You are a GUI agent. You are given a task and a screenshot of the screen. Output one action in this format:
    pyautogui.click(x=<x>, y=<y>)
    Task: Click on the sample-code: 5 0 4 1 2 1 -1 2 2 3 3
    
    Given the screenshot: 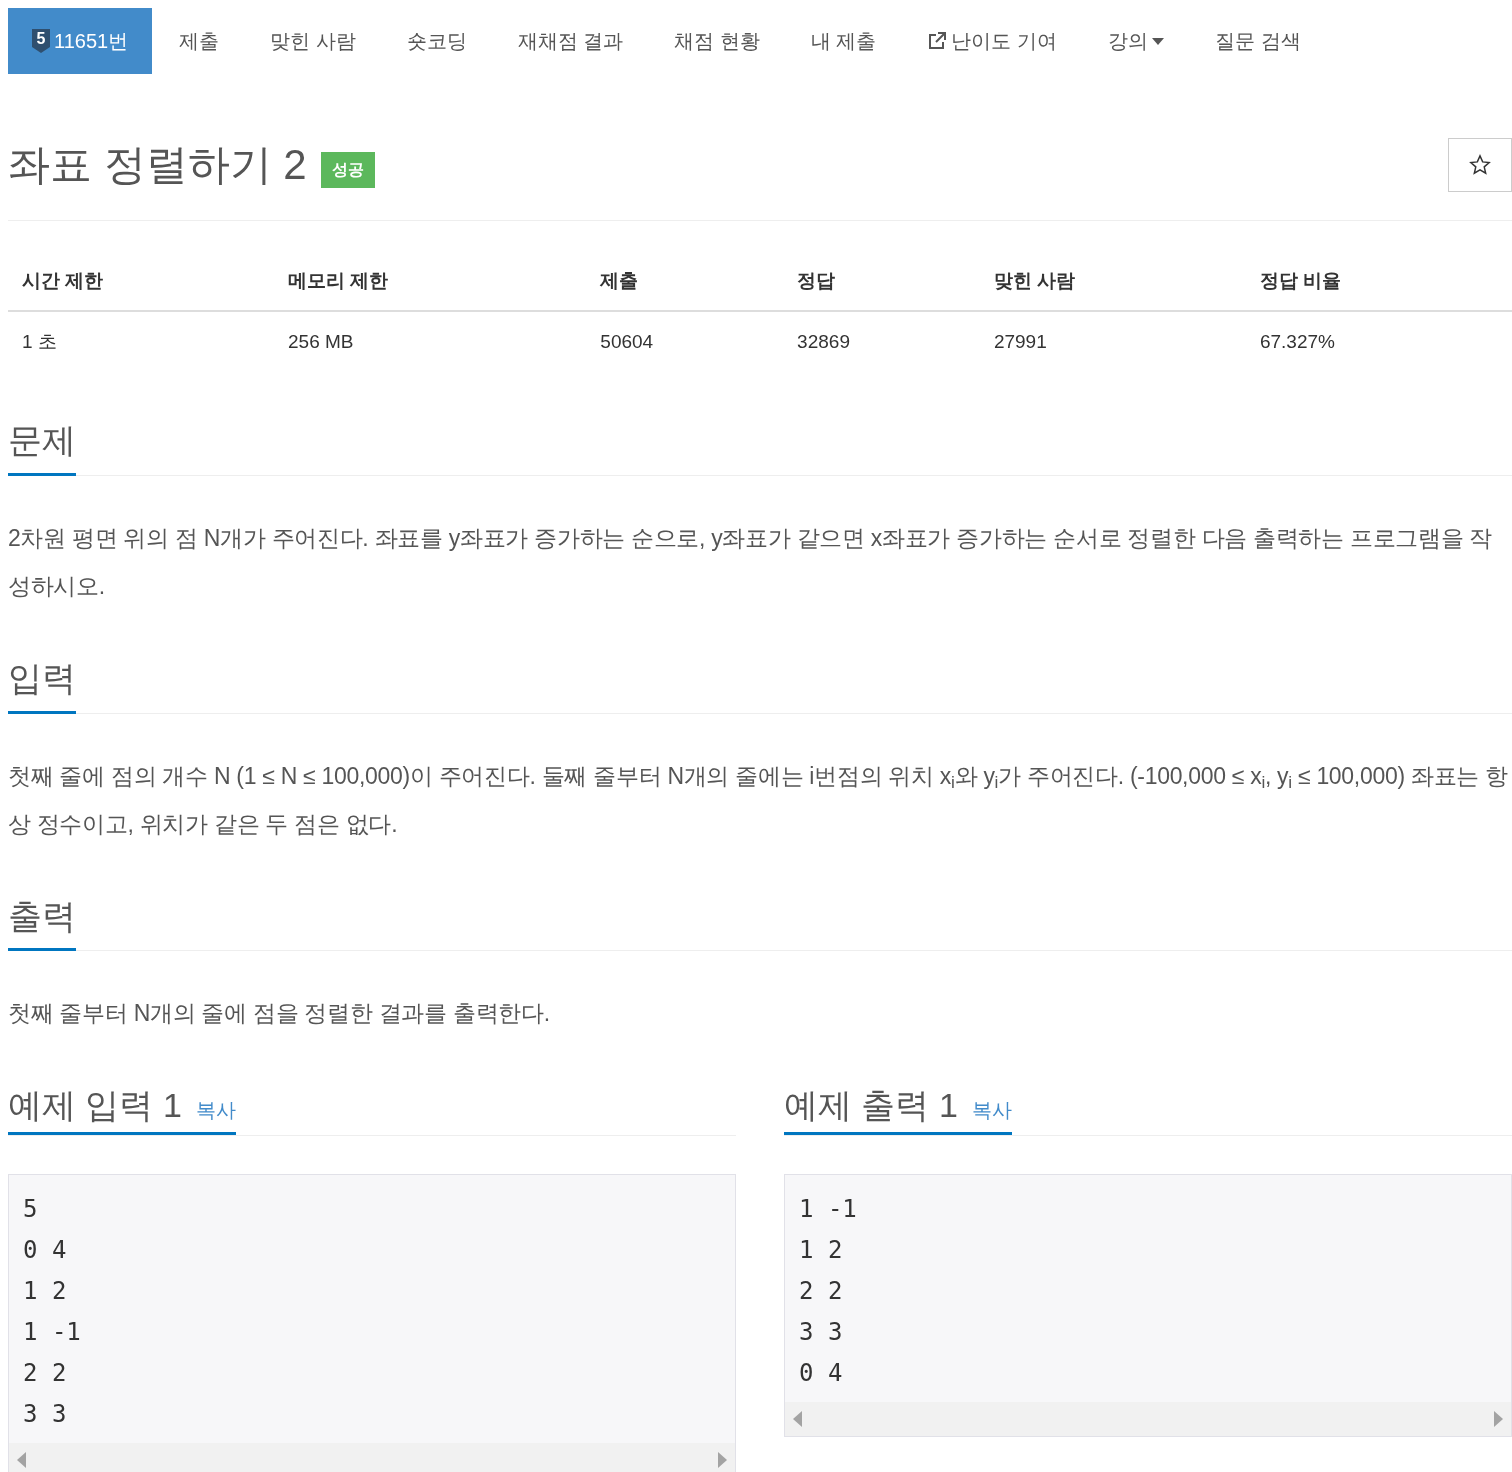 What is the action you would take?
    pyautogui.click(x=52, y=1312)
    